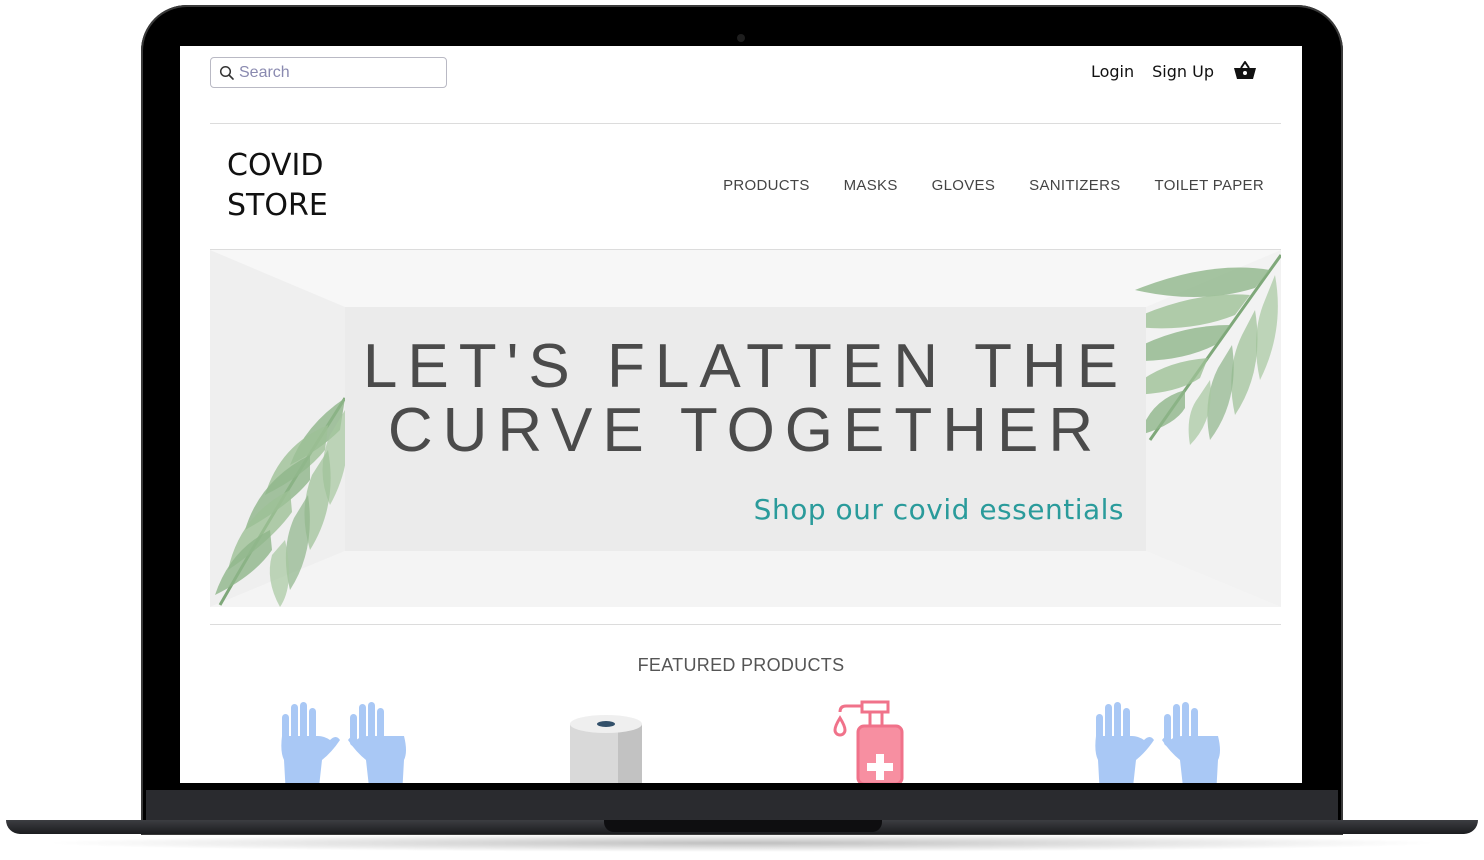 The width and height of the screenshot is (1484, 860). I want to click on header-divider, so click(745, 123).